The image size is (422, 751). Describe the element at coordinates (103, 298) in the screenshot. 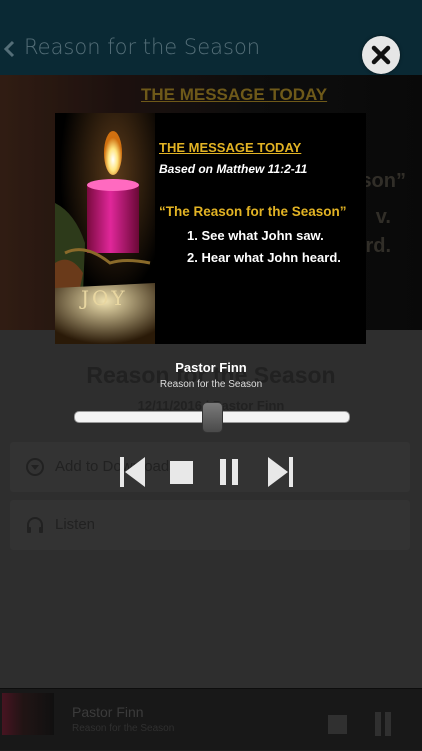

I see `candle-label: JOY` at that location.